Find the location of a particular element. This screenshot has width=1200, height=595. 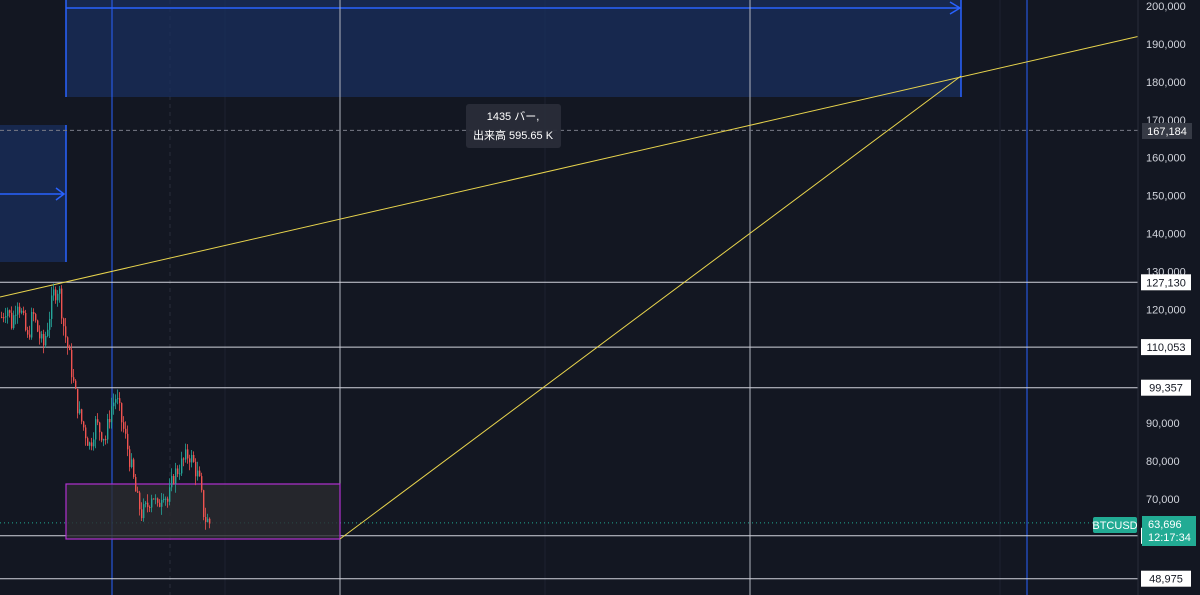

symbol-tag-label: BTCUSD is located at coordinates (1114, 526).